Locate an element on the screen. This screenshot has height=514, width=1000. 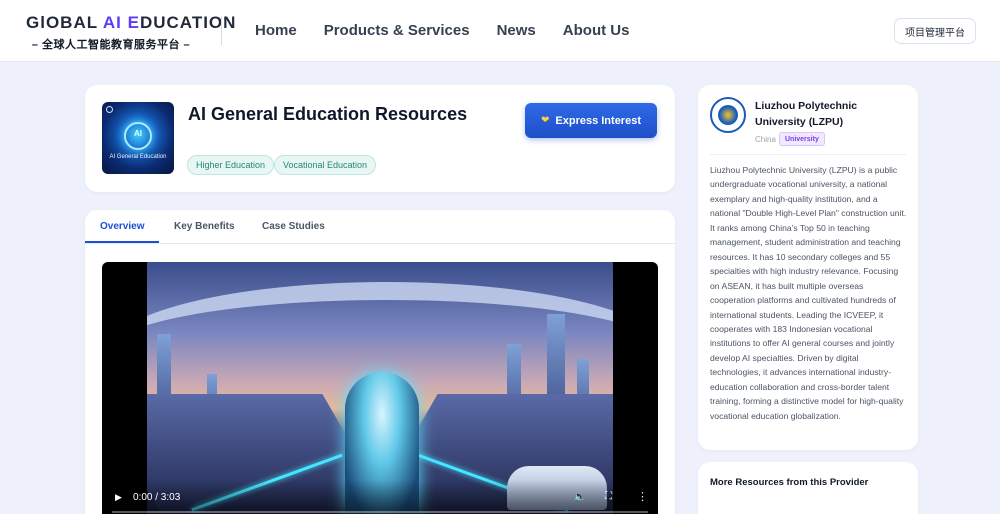
express-interest-button: ❤ Express Interest is located at coordinates (591, 120).